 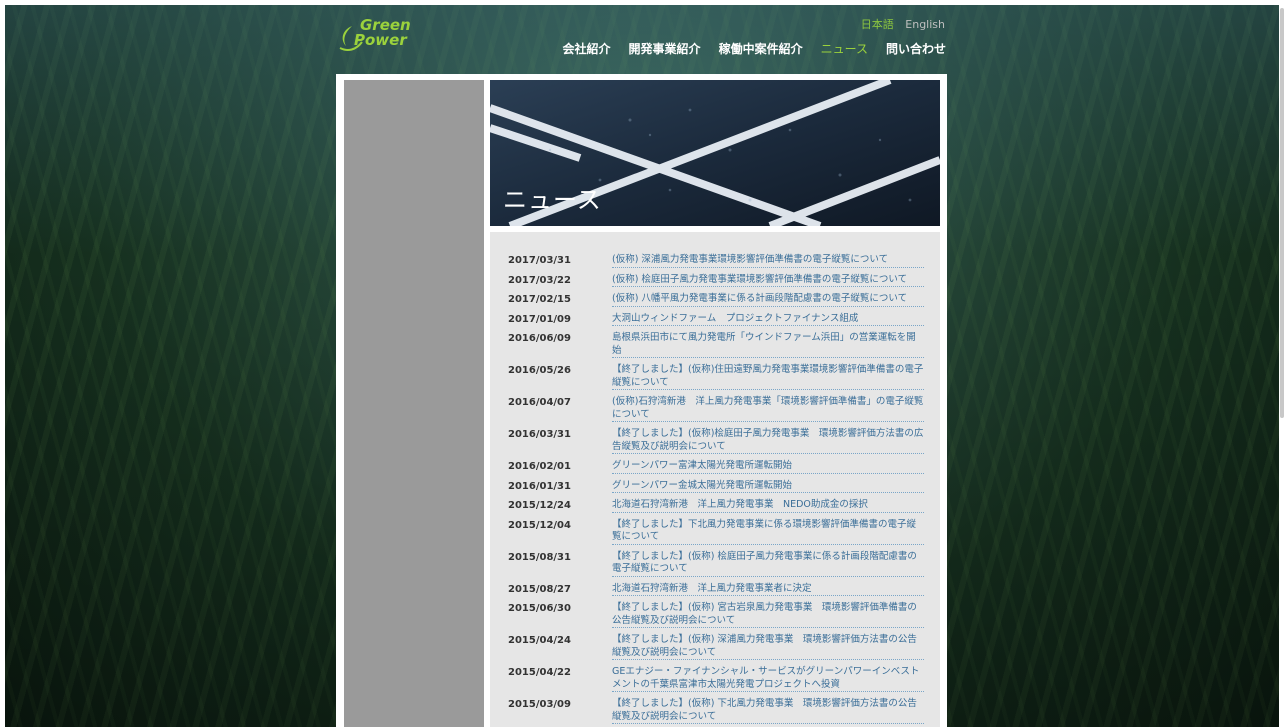 What do you see at coordinates (768, 532) in the screenshot?
I see `news-title-link: 【終了しました】下北風力発電事業に係る環境影響評価準備書の電子縦覧について` at bounding box center [768, 532].